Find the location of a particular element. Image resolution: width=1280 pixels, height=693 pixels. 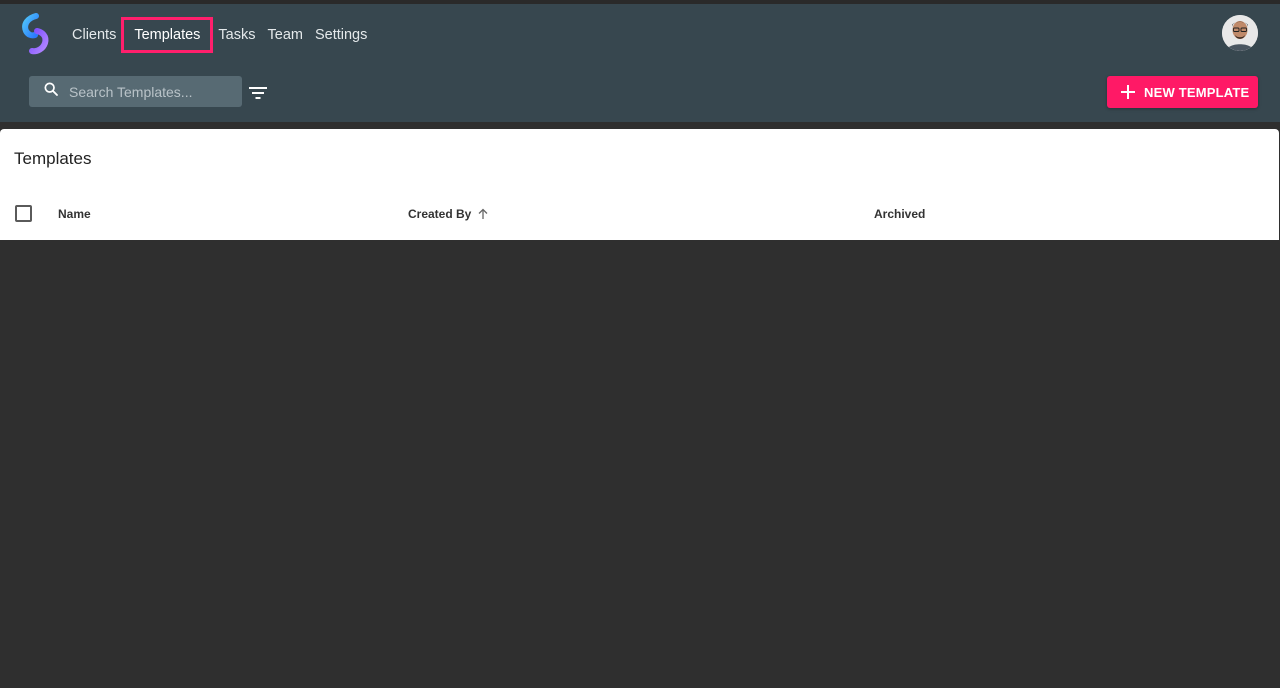

search-box is located at coordinates (135, 91).